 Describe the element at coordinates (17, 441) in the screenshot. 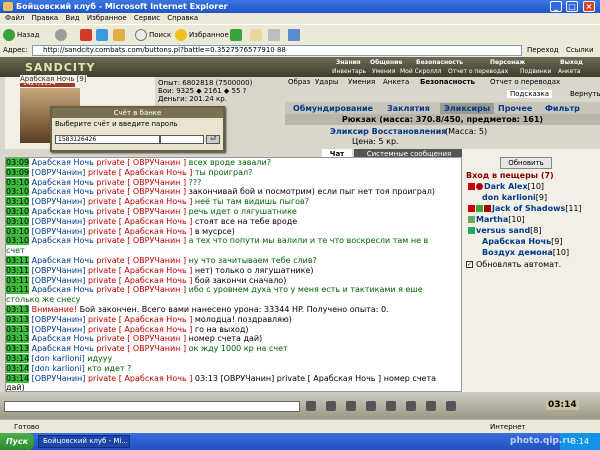

I see `start-button: Пуск` at that location.